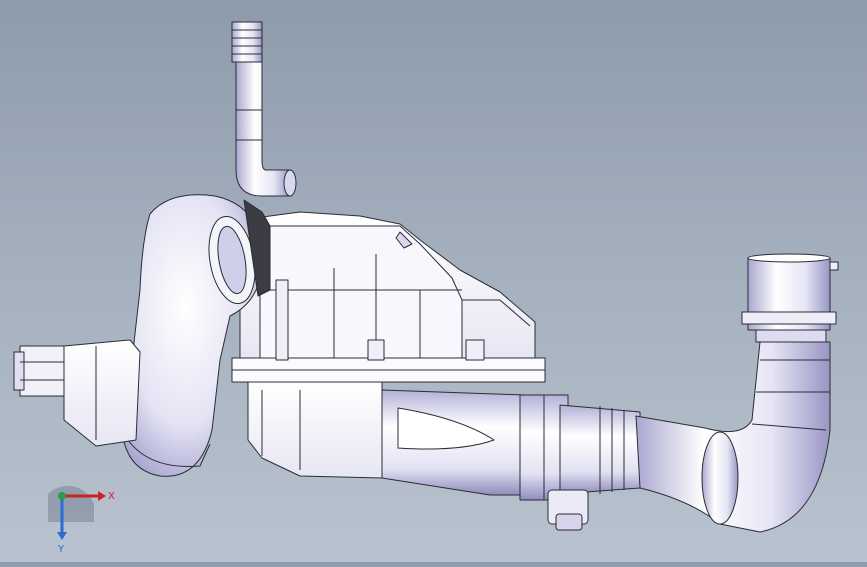 The width and height of the screenshot is (867, 567). I want to click on coordinate-triad: X Y, so click(84, 518).